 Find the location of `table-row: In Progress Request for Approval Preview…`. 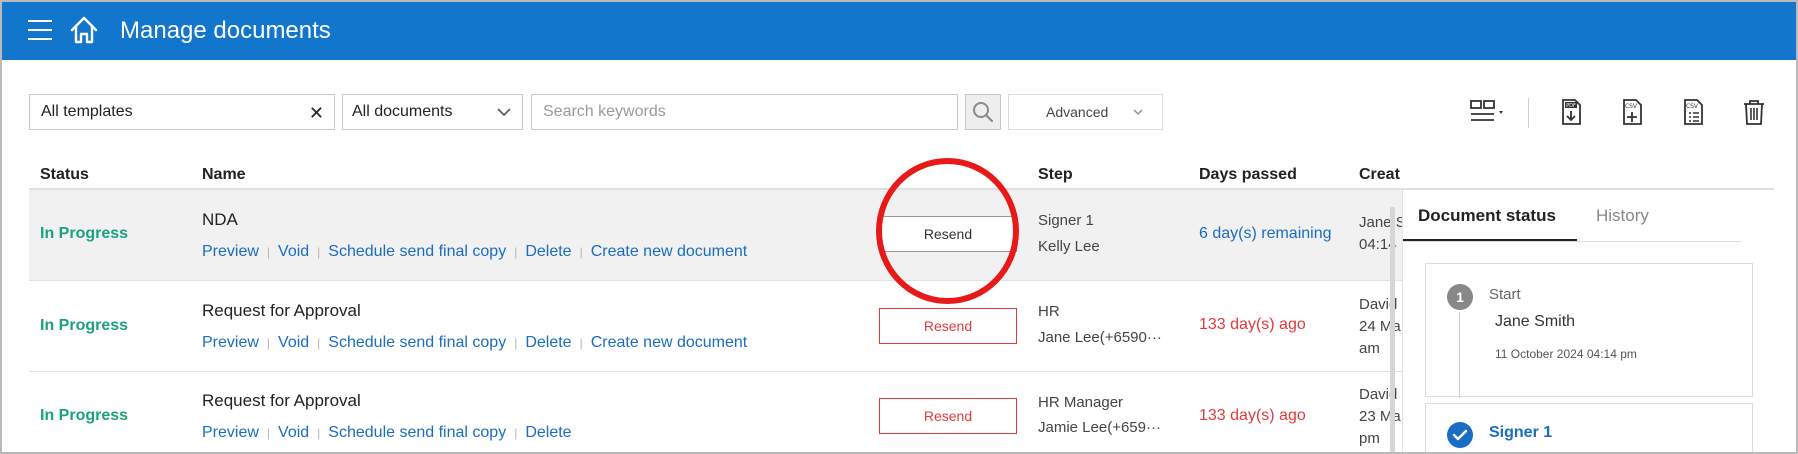

table-row: In Progress Request for Approval Preview… is located at coordinates (715, 412).